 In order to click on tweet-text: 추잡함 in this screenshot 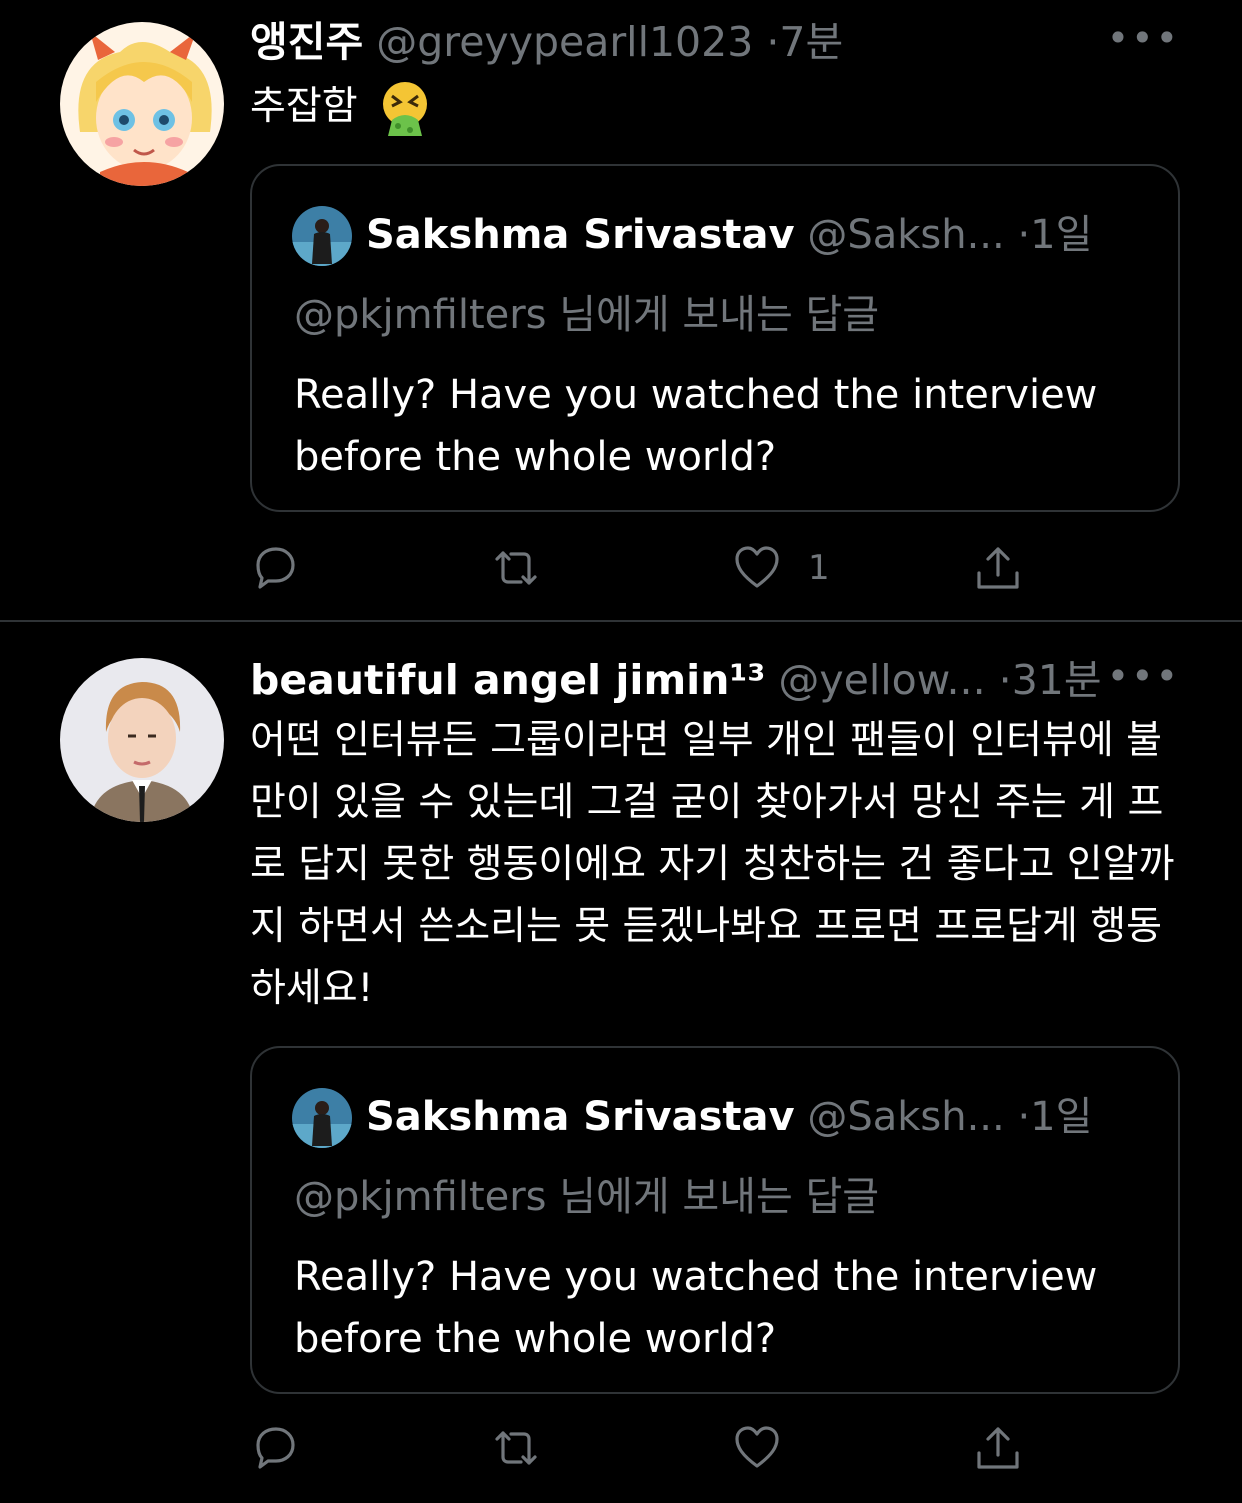, I will do `click(342, 107)`.